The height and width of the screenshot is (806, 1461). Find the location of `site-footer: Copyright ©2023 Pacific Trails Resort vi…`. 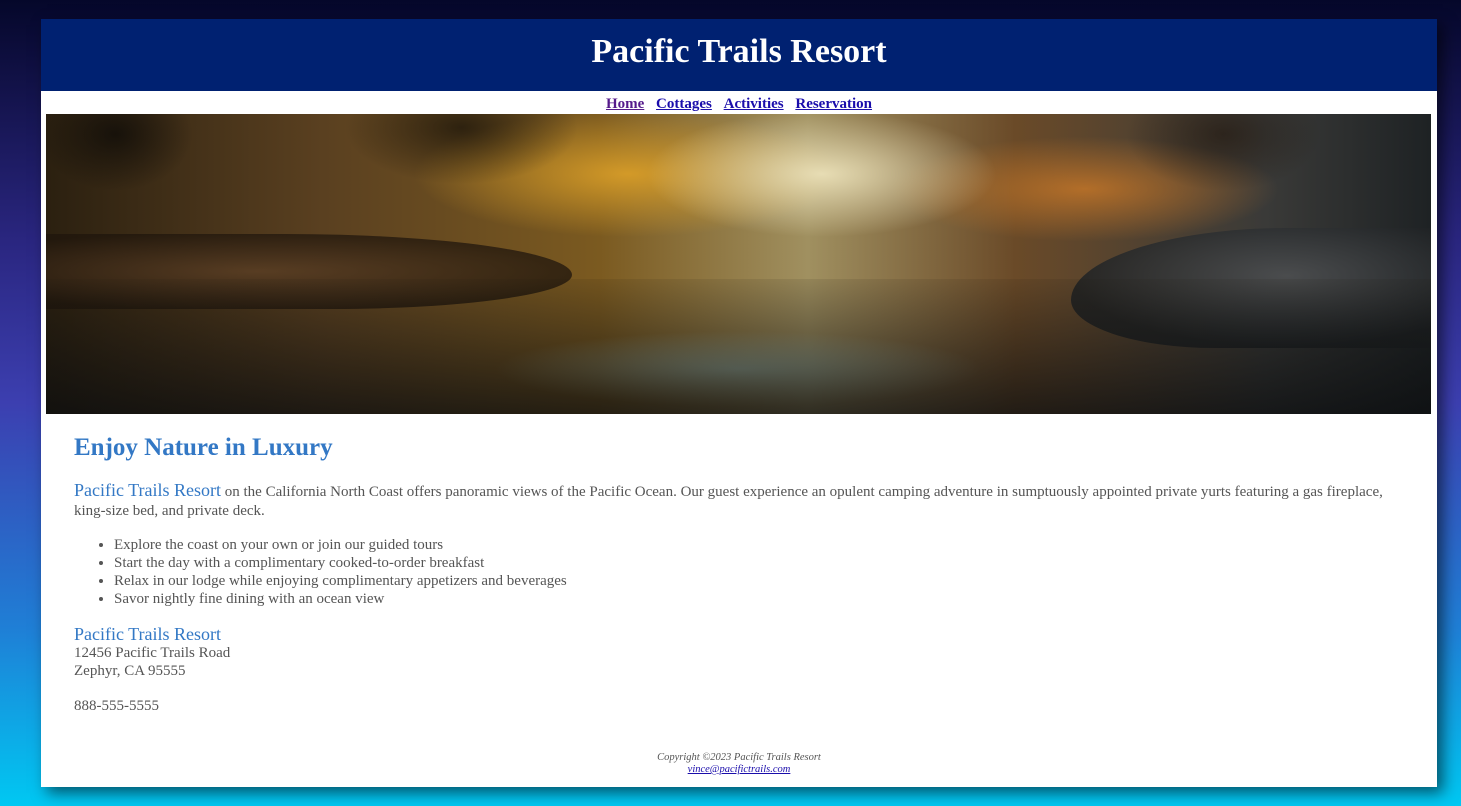

site-footer: Copyright ©2023 Pacific Trails Resort vi… is located at coordinates (739, 764).